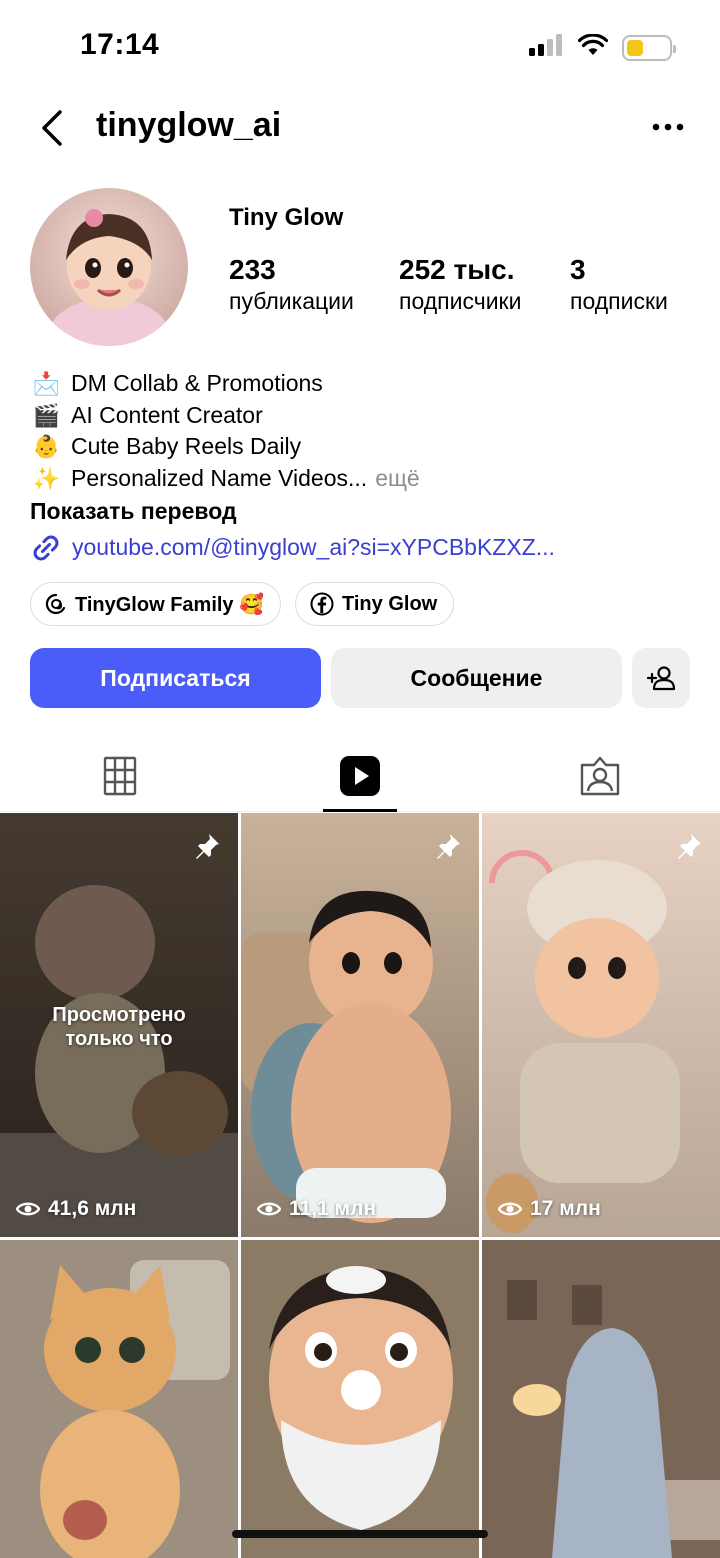 The image size is (720, 1558). I want to click on status-icons, so click(602, 47).